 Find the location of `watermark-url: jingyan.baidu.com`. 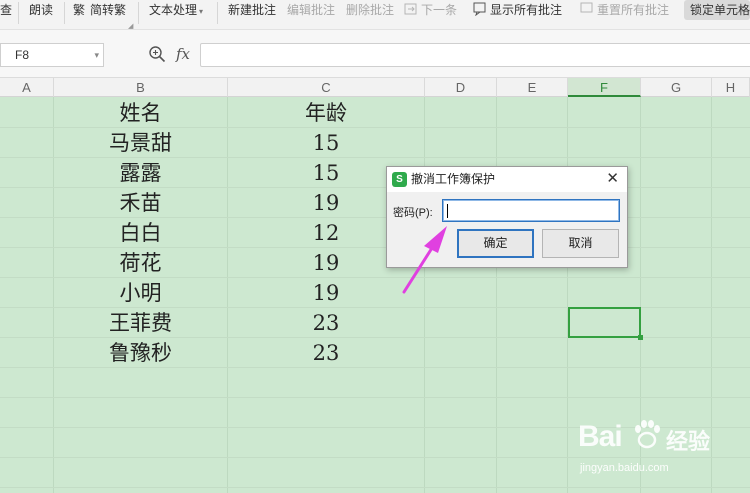

watermark-url: jingyan.baidu.com is located at coordinates (624, 468).